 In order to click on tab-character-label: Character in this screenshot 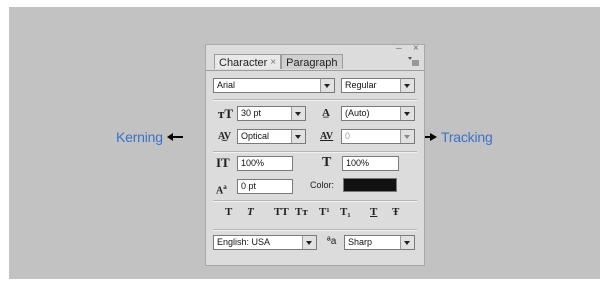, I will do `click(243, 62)`.